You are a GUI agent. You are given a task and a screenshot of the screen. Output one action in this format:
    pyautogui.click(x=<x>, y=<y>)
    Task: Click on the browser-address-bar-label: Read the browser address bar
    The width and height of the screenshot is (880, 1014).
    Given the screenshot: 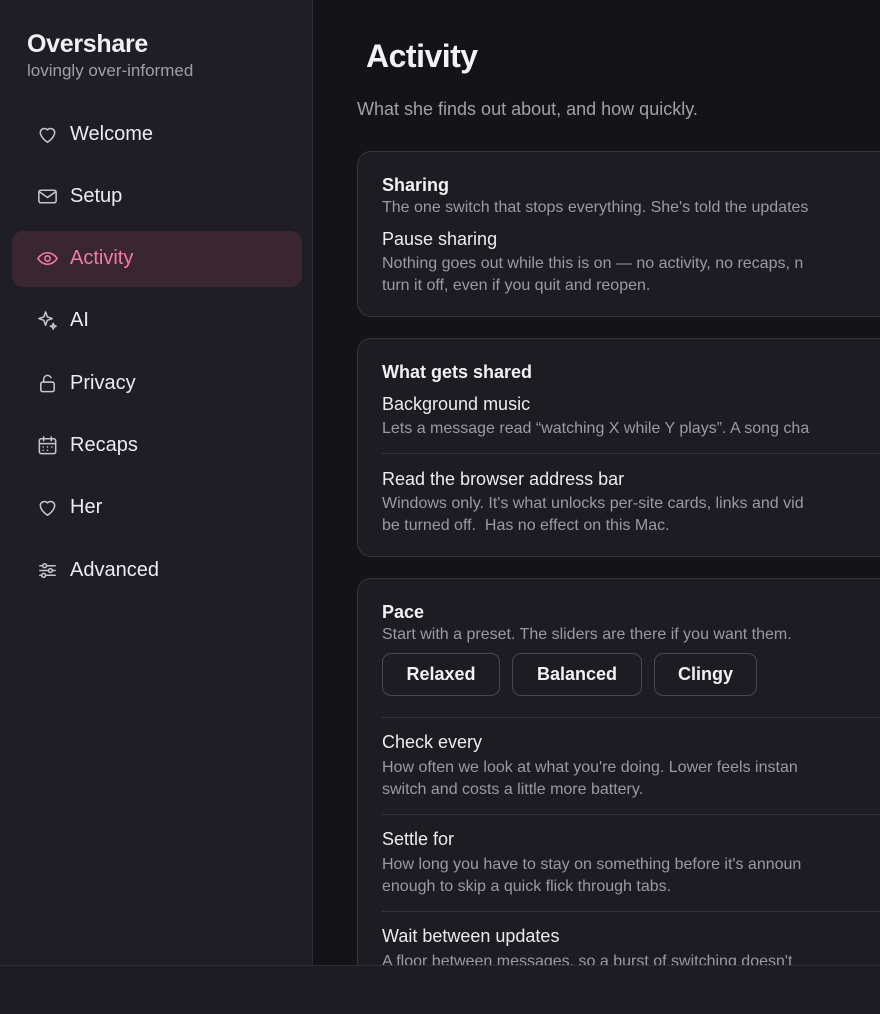 What is the action you would take?
    pyautogui.click(x=503, y=479)
    